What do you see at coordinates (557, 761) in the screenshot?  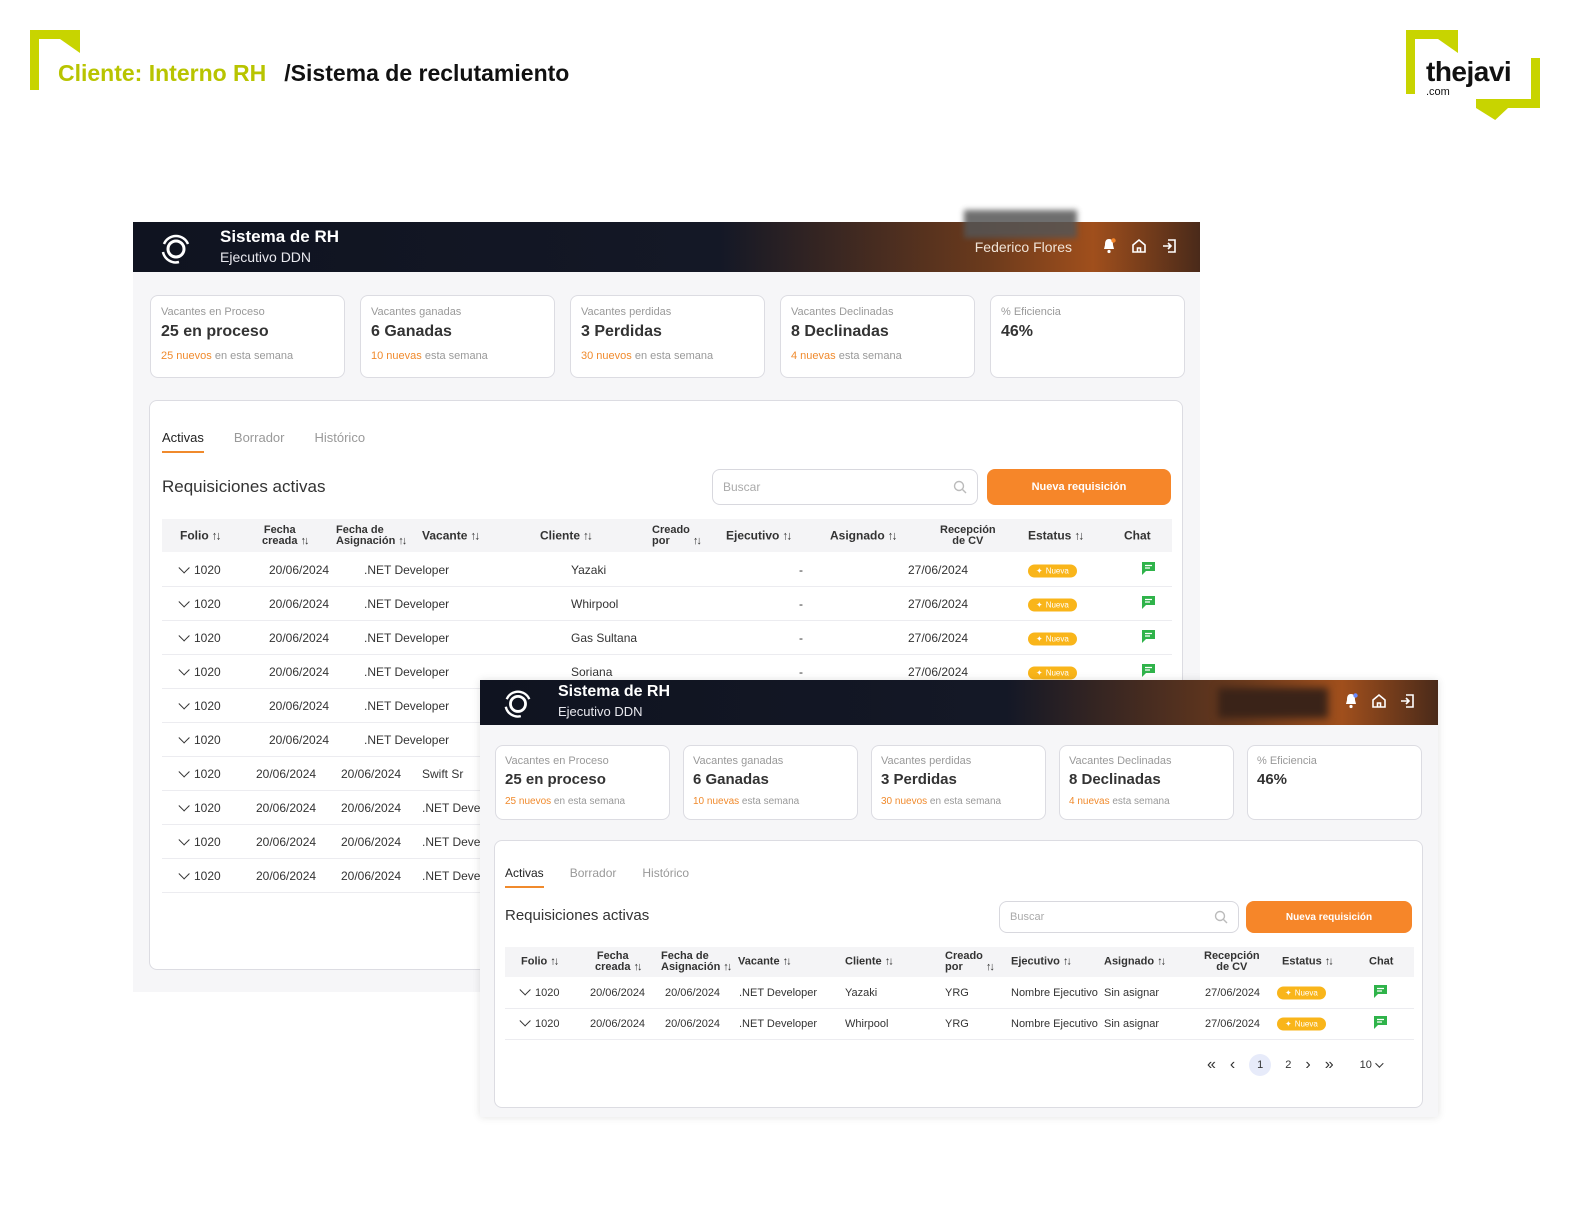 I see `kpi-label: Vacantes en Proceso` at bounding box center [557, 761].